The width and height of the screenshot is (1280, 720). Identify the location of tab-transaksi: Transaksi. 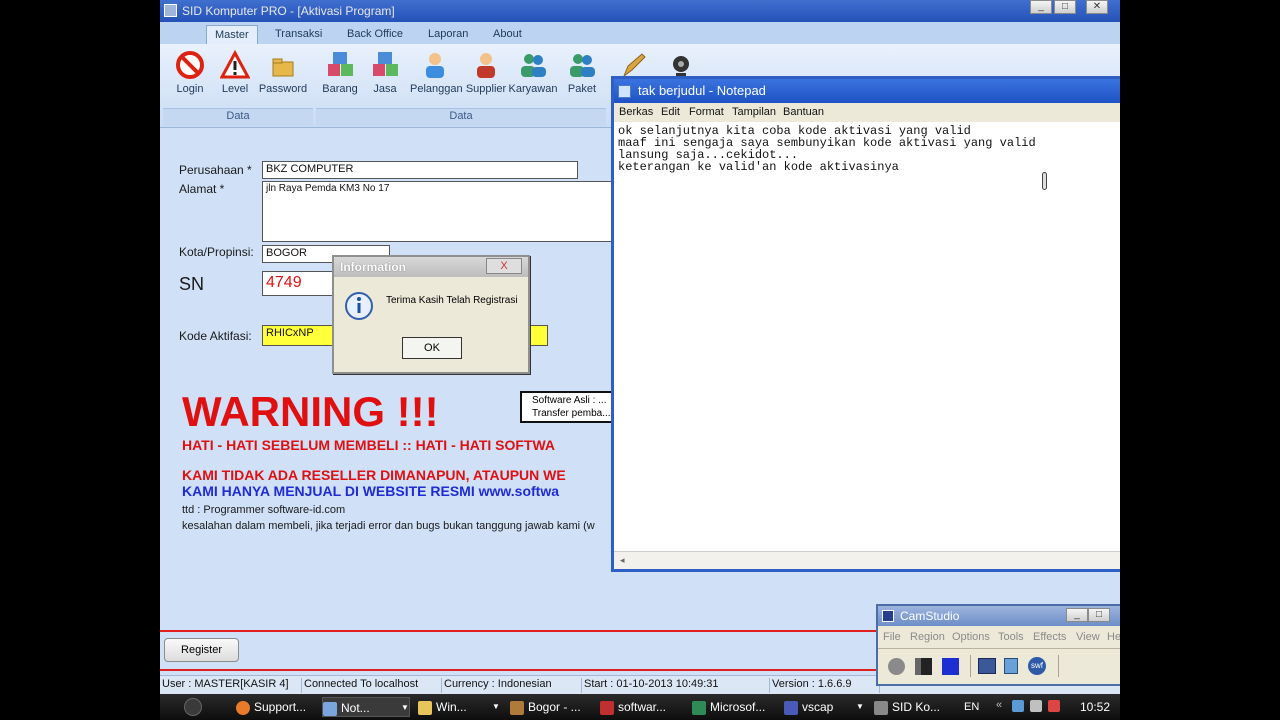
(298, 34).